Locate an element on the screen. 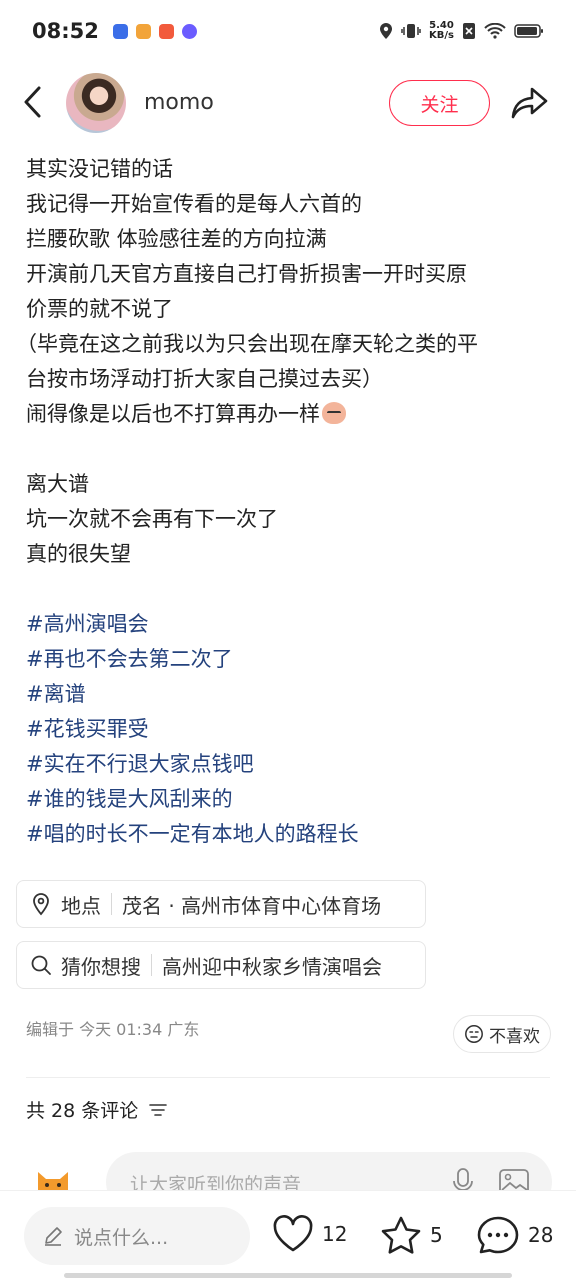  post-text-line: 我记得一开始宣传看的是每人六首的 is located at coordinates (194, 204).